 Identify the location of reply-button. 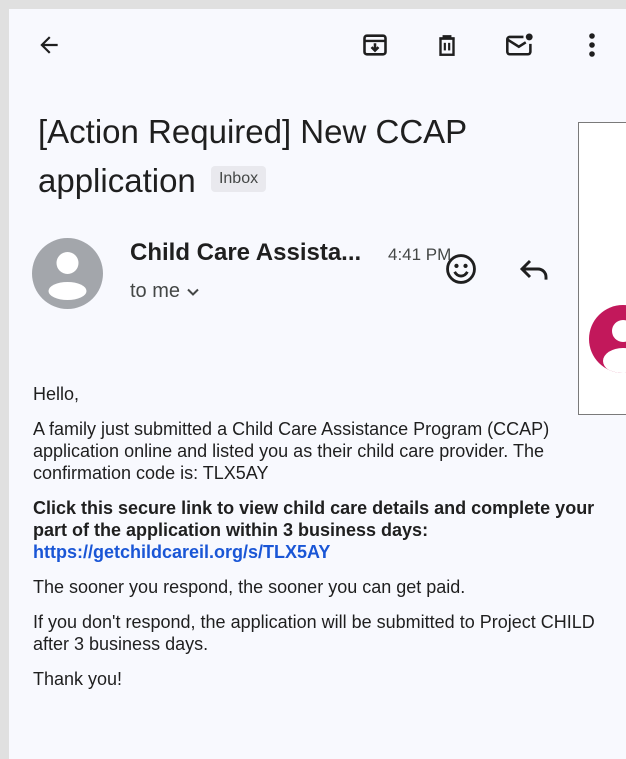
(534, 269).